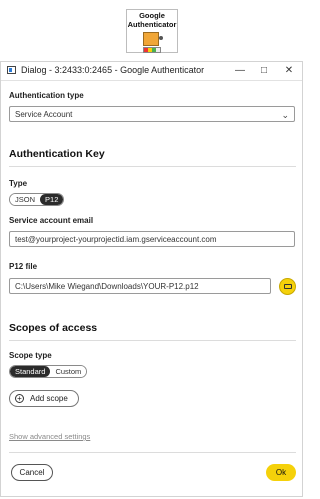 The width and height of the screenshot is (320, 499). What do you see at coordinates (46, 95) in the screenshot?
I see `auth-type-label: Authentication type` at bounding box center [46, 95].